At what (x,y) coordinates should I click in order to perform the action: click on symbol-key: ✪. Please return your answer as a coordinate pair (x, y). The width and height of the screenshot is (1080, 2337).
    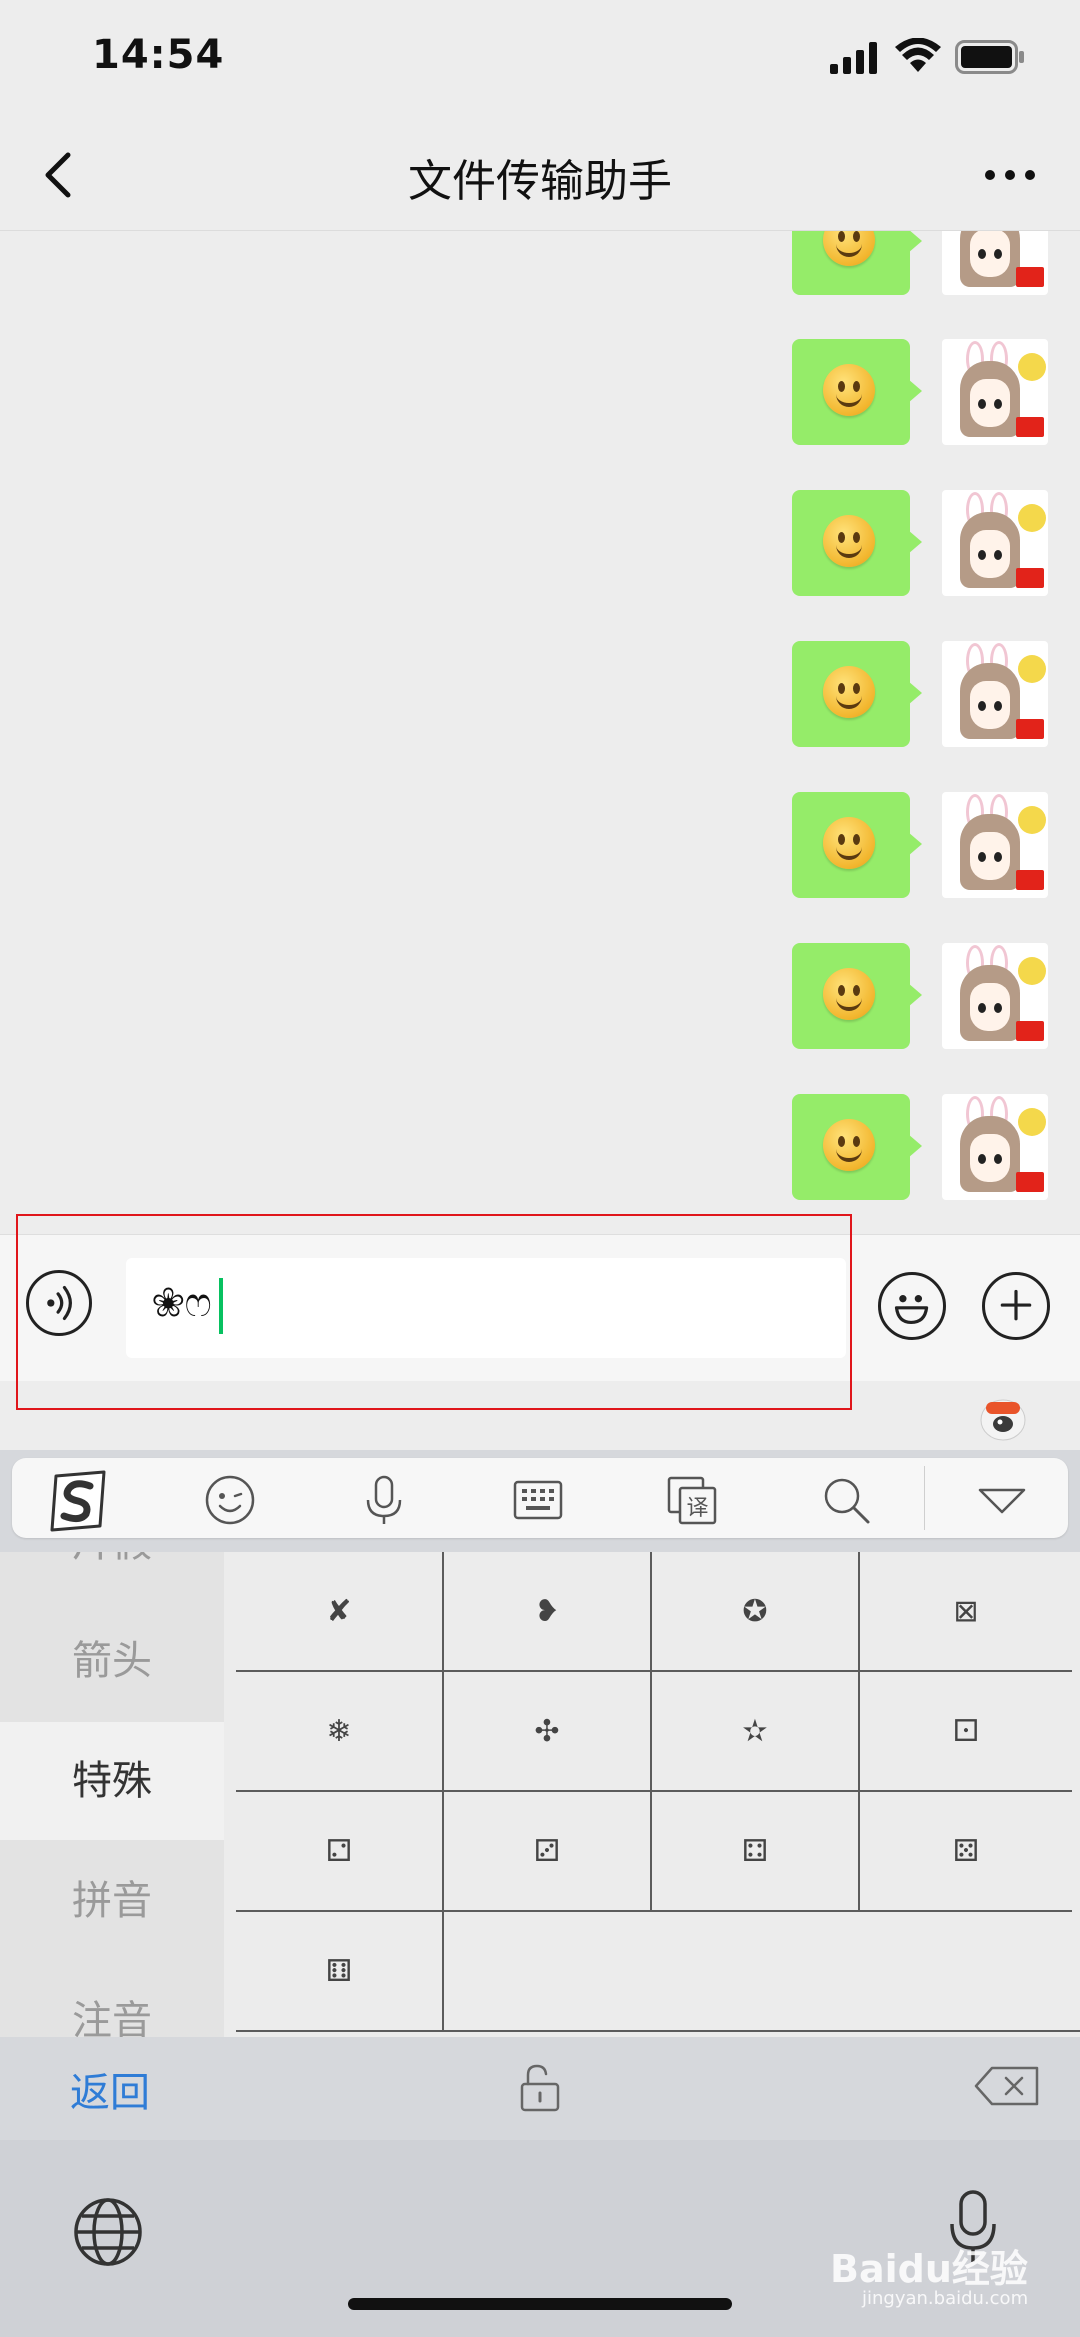
    Looking at the image, I should click on (756, 1612).